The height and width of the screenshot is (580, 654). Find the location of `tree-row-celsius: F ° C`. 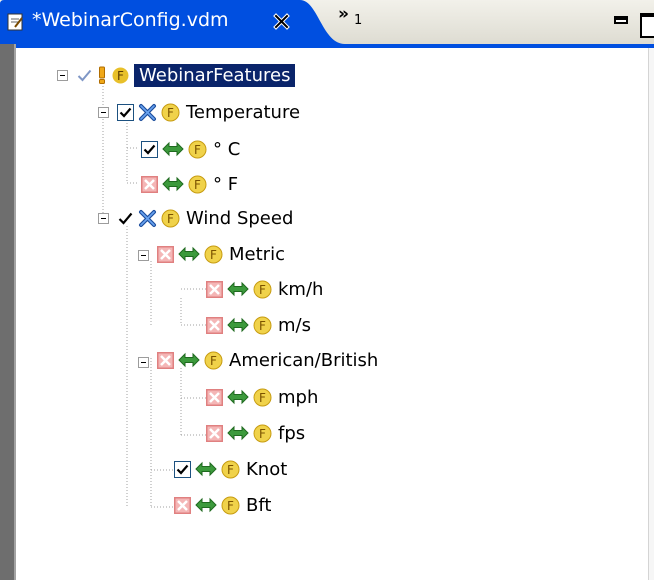

tree-row-celsius: F ° C is located at coordinates (190, 149).